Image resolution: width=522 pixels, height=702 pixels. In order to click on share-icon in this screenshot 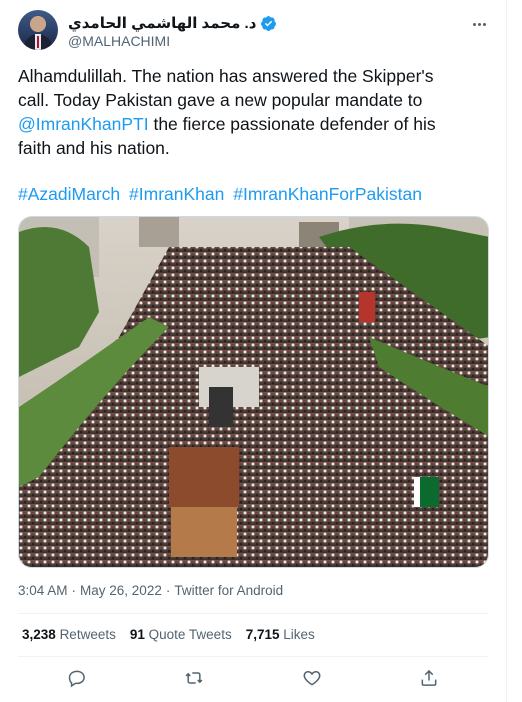, I will do `click(429, 677)`.